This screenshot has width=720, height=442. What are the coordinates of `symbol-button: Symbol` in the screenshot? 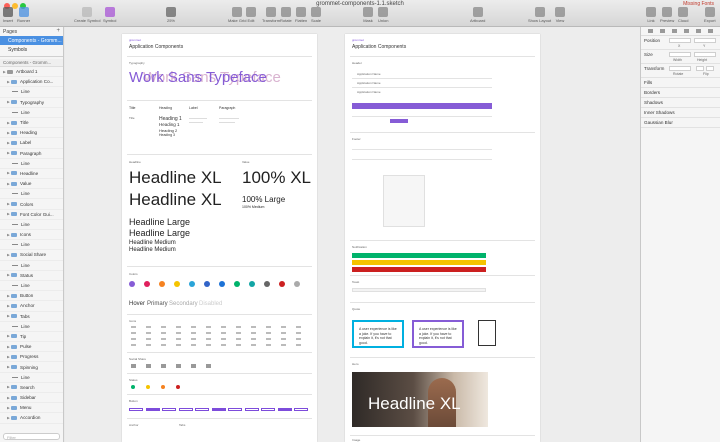 It's located at (109, 15).